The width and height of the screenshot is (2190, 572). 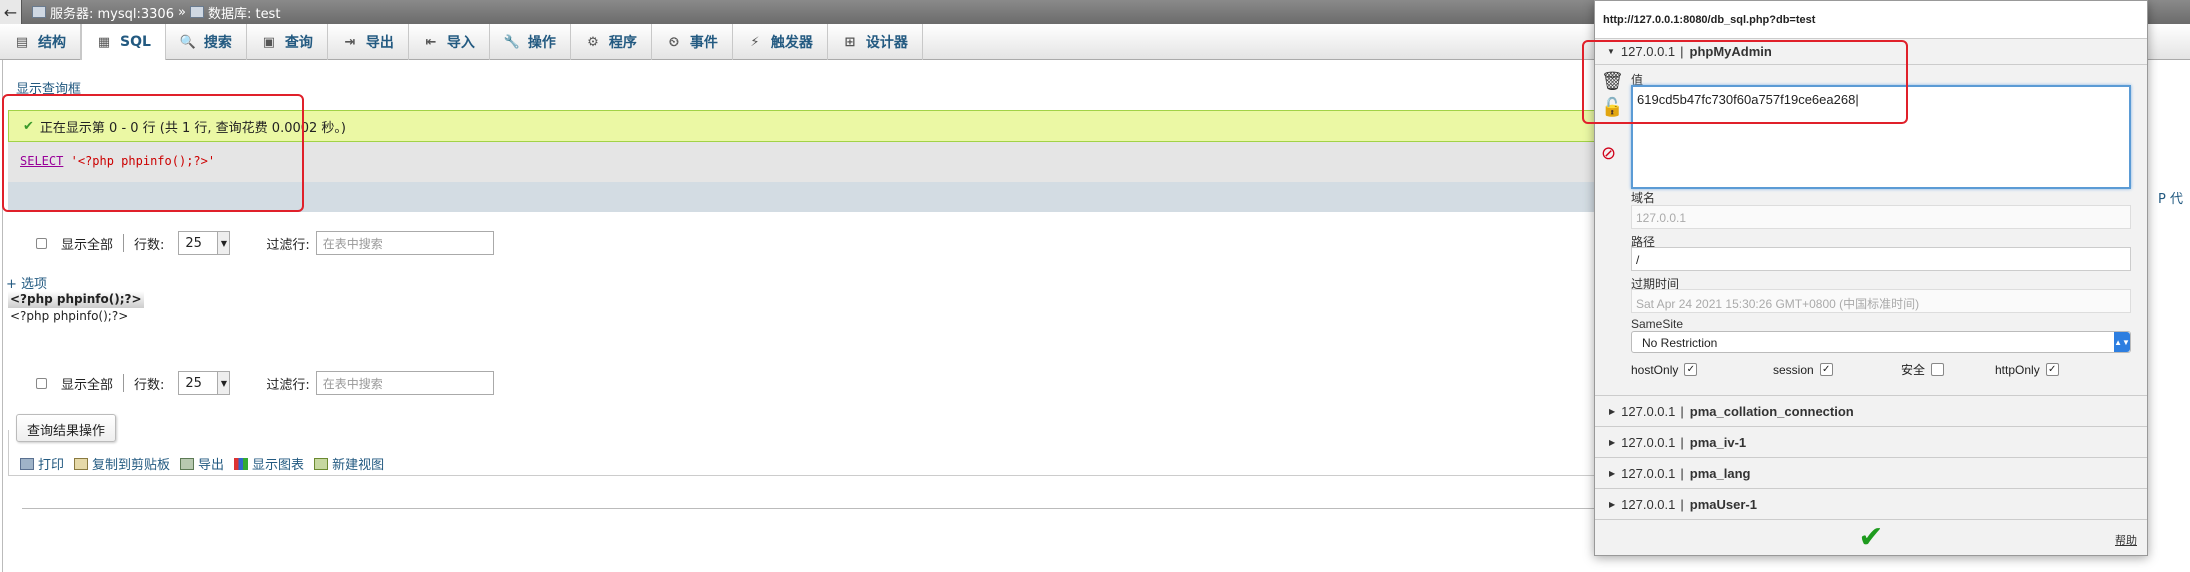 I want to click on triggers-icon: ⚡, so click(x=755, y=42).